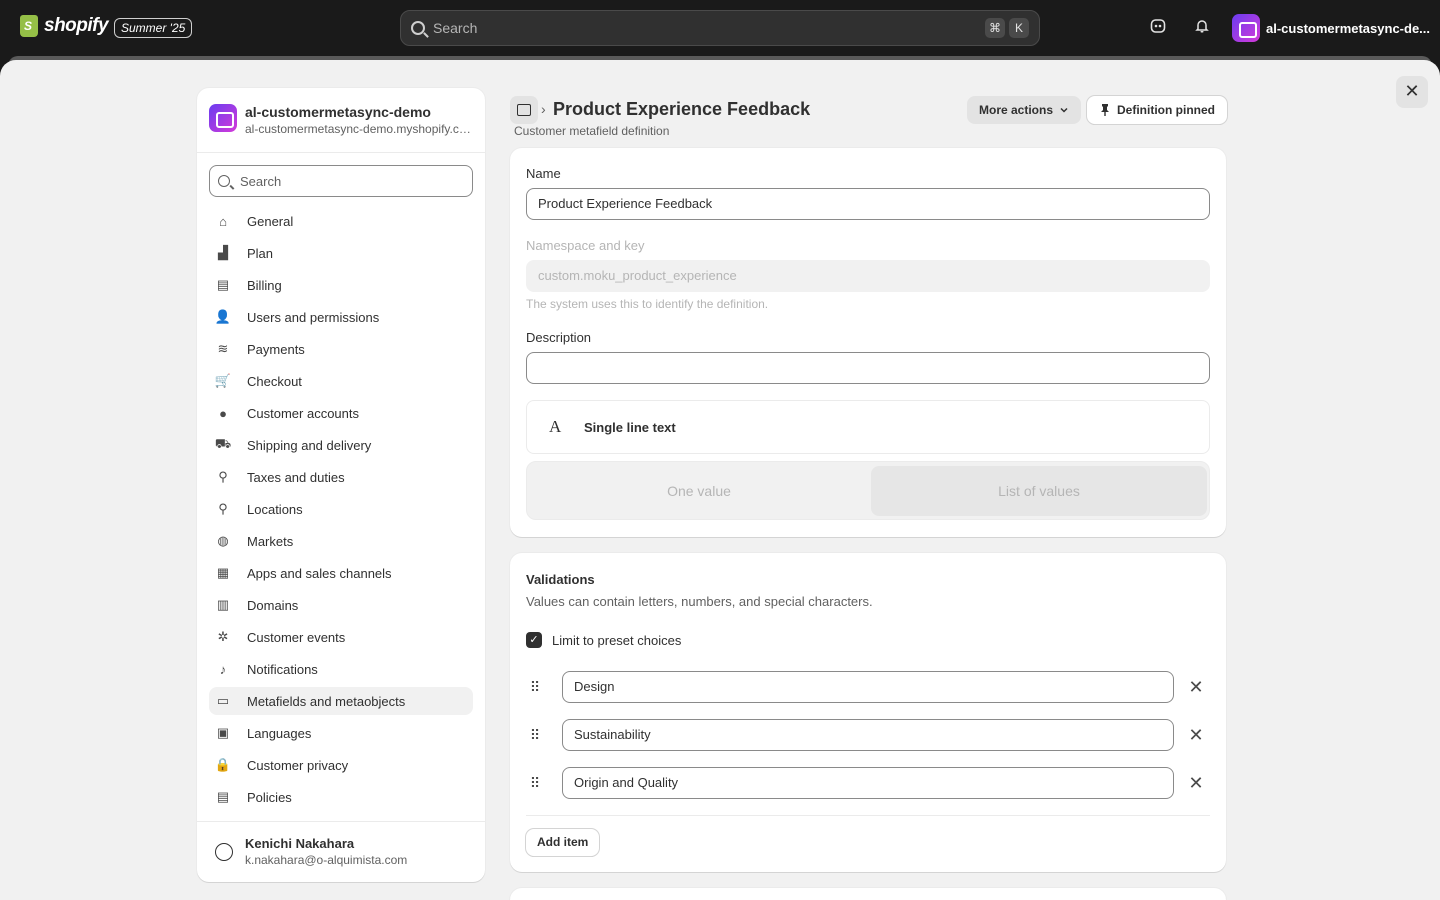  What do you see at coordinates (524, 110) in the screenshot?
I see `metafield-breadcrumb-icon` at bounding box center [524, 110].